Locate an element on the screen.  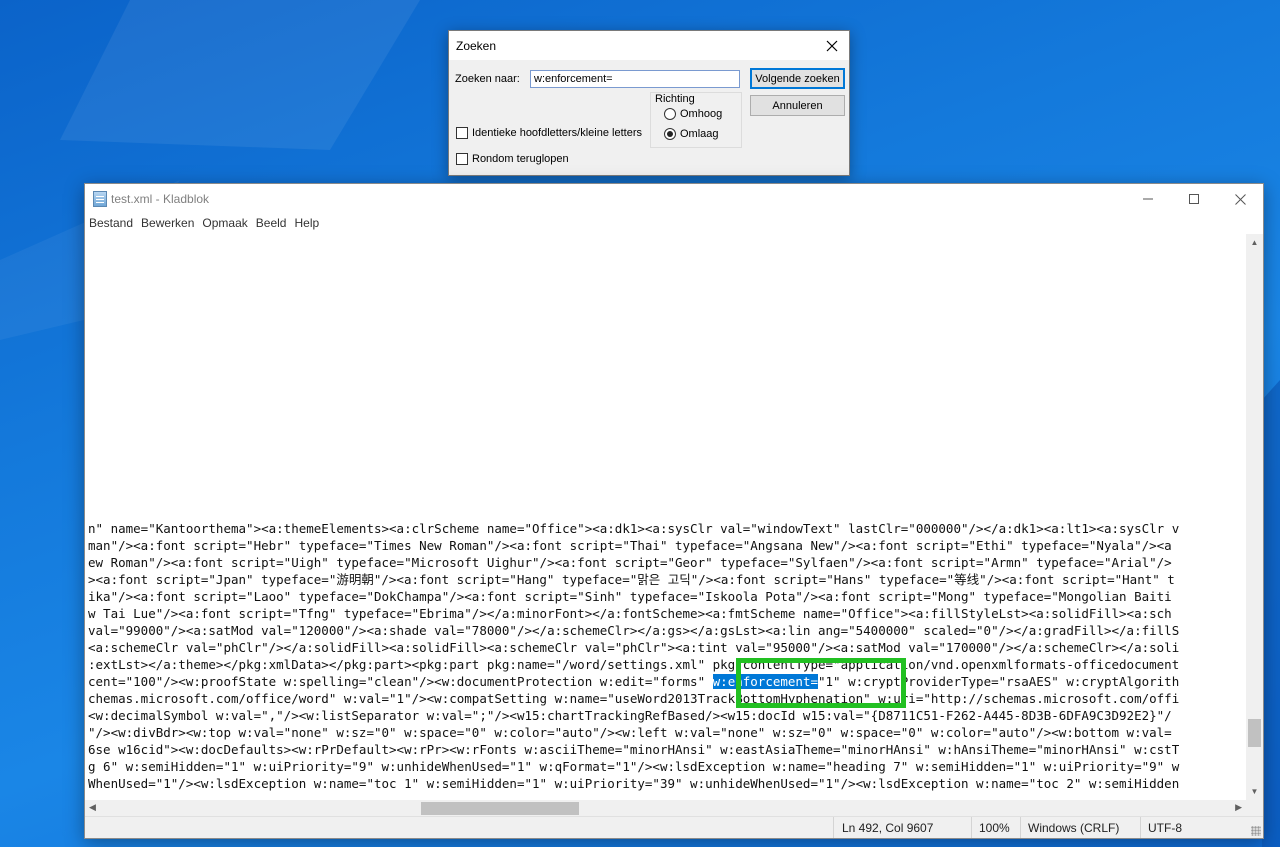
menu-help: Help is located at coordinates (306, 224).